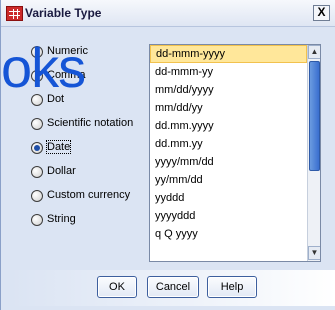 This screenshot has width=335, height=310. Describe the element at coordinates (61, 171) in the screenshot. I see `radio-label: Dollar` at that location.